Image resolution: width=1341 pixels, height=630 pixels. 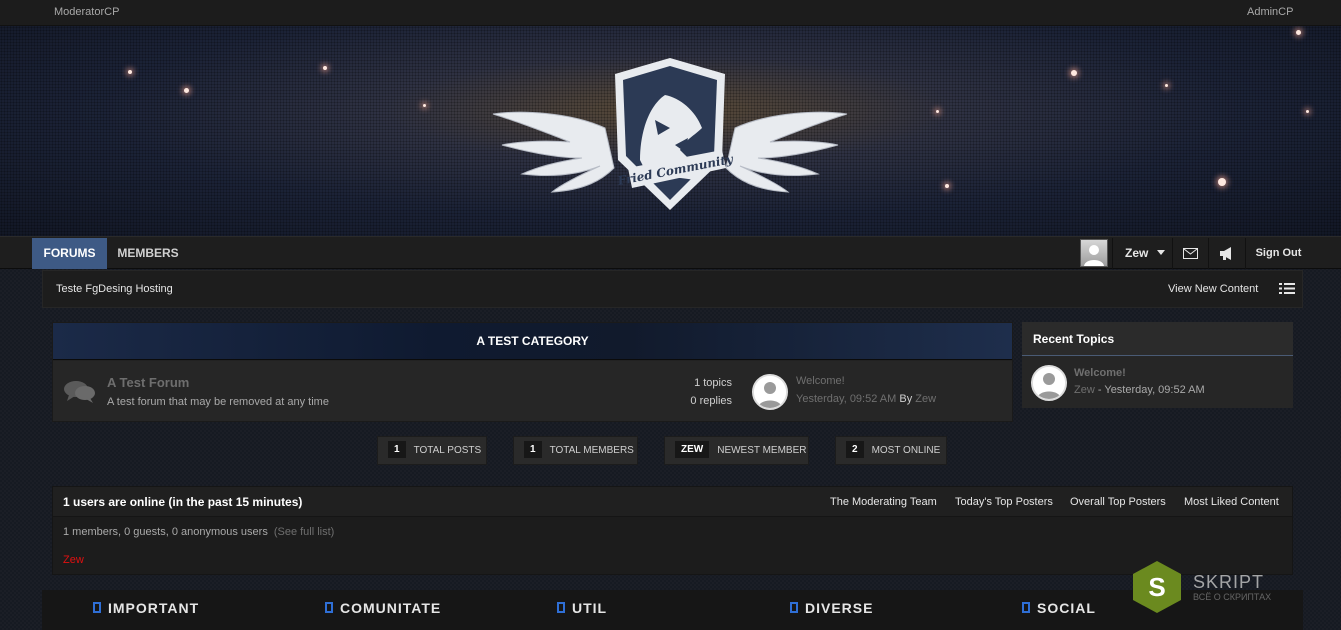 I want to click on breadcrumb-home: Teste FgDesing Hosting, so click(x=114, y=289).